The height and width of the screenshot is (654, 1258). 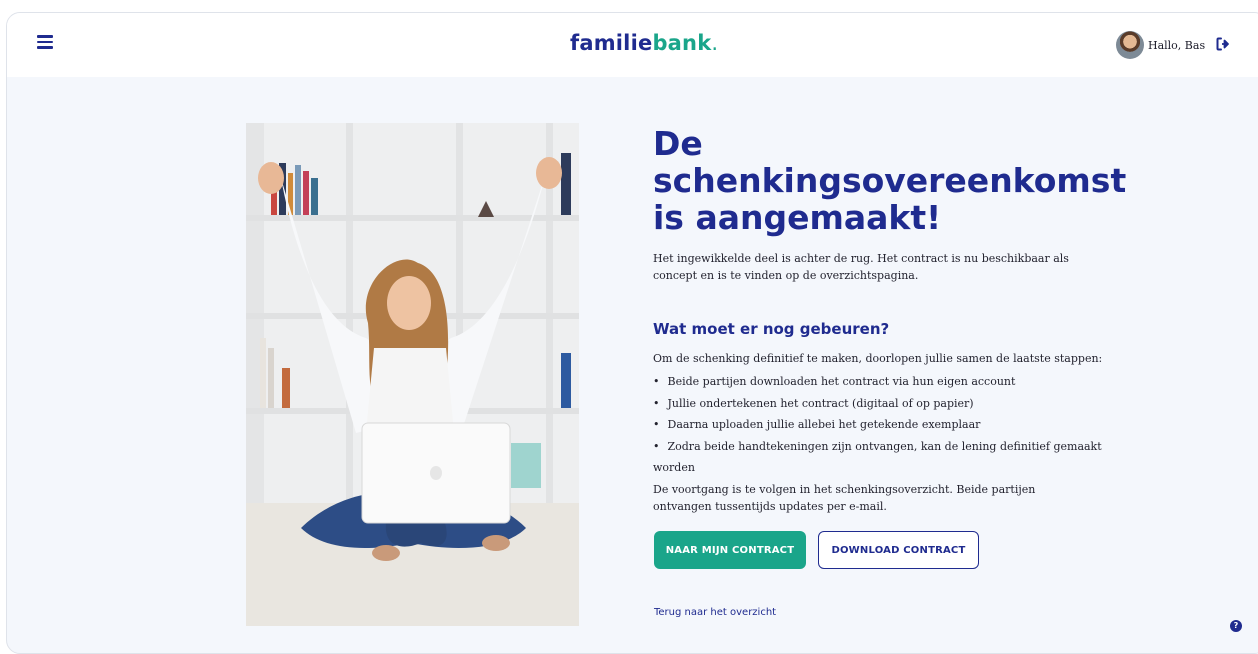 What do you see at coordinates (771, 329) in the screenshot?
I see `next-steps-heading: Wat moet er nog gebeuren?` at bounding box center [771, 329].